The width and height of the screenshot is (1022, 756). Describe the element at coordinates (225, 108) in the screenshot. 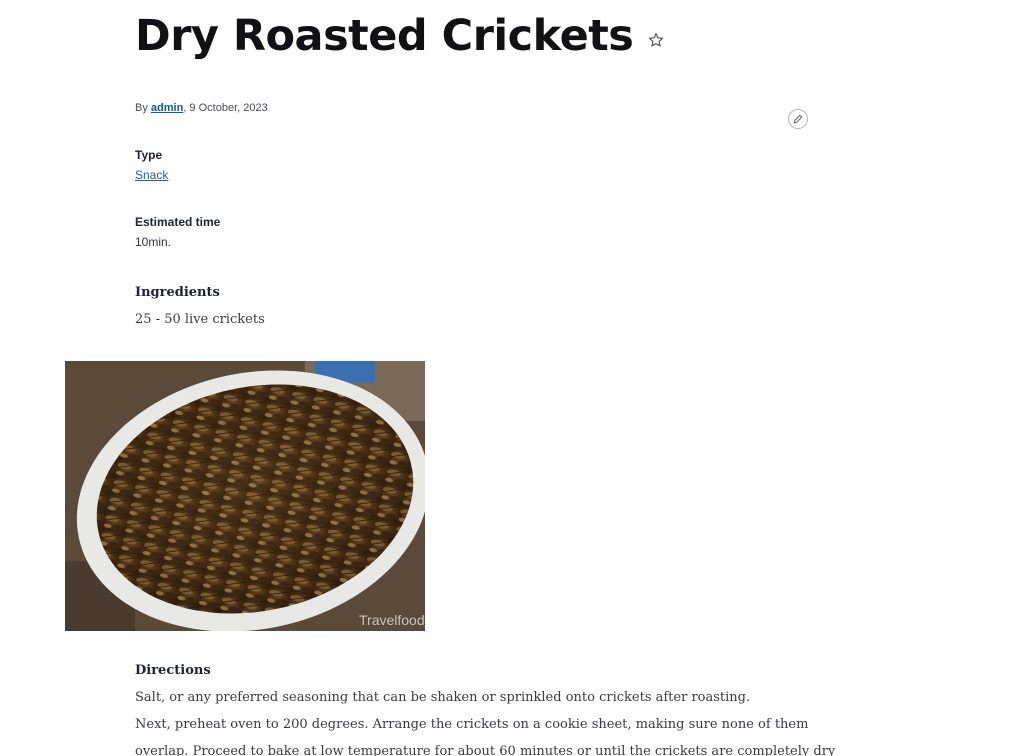

I see `post-date: , 9 October, 2023` at that location.